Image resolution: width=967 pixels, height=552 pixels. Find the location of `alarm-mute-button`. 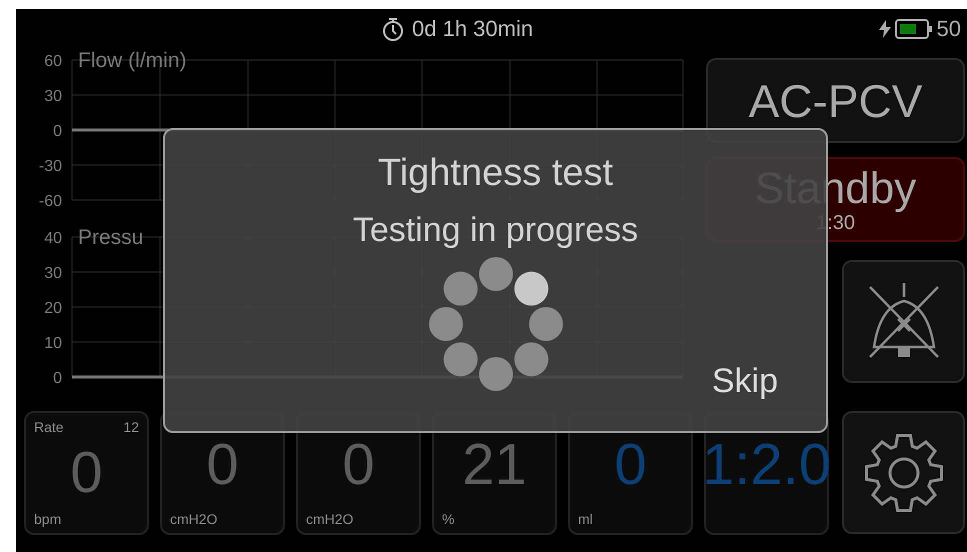

alarm-mute-button is located at coordinates (903, 321).